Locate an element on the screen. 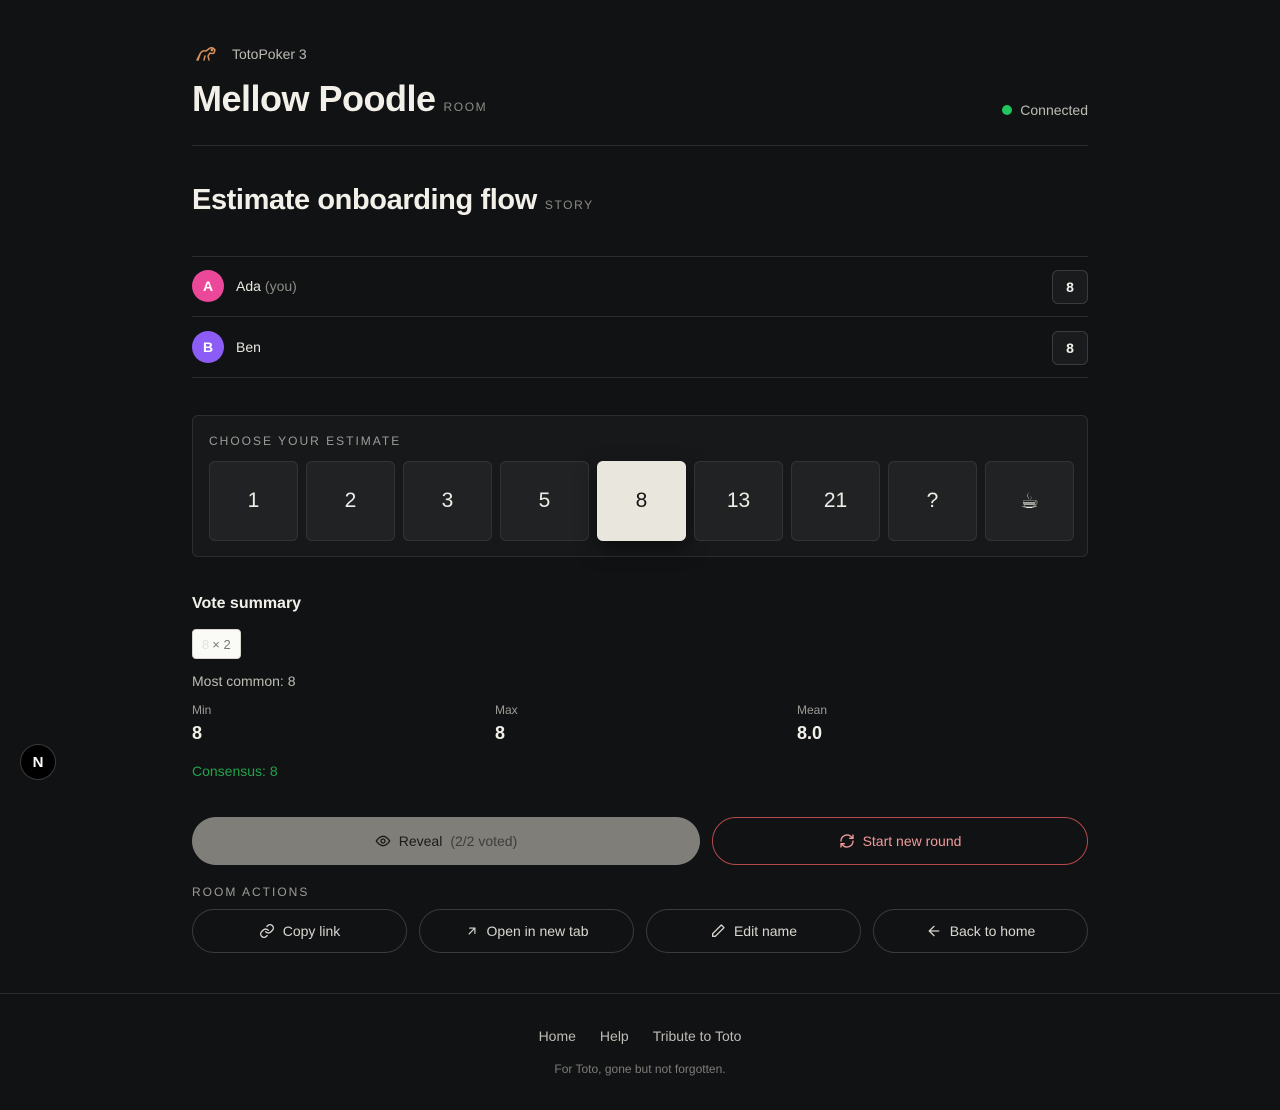 This screenshot has height=1110, width=1280. vote-summary-chip: 8 × 2 is located at coordinates (216, 644).